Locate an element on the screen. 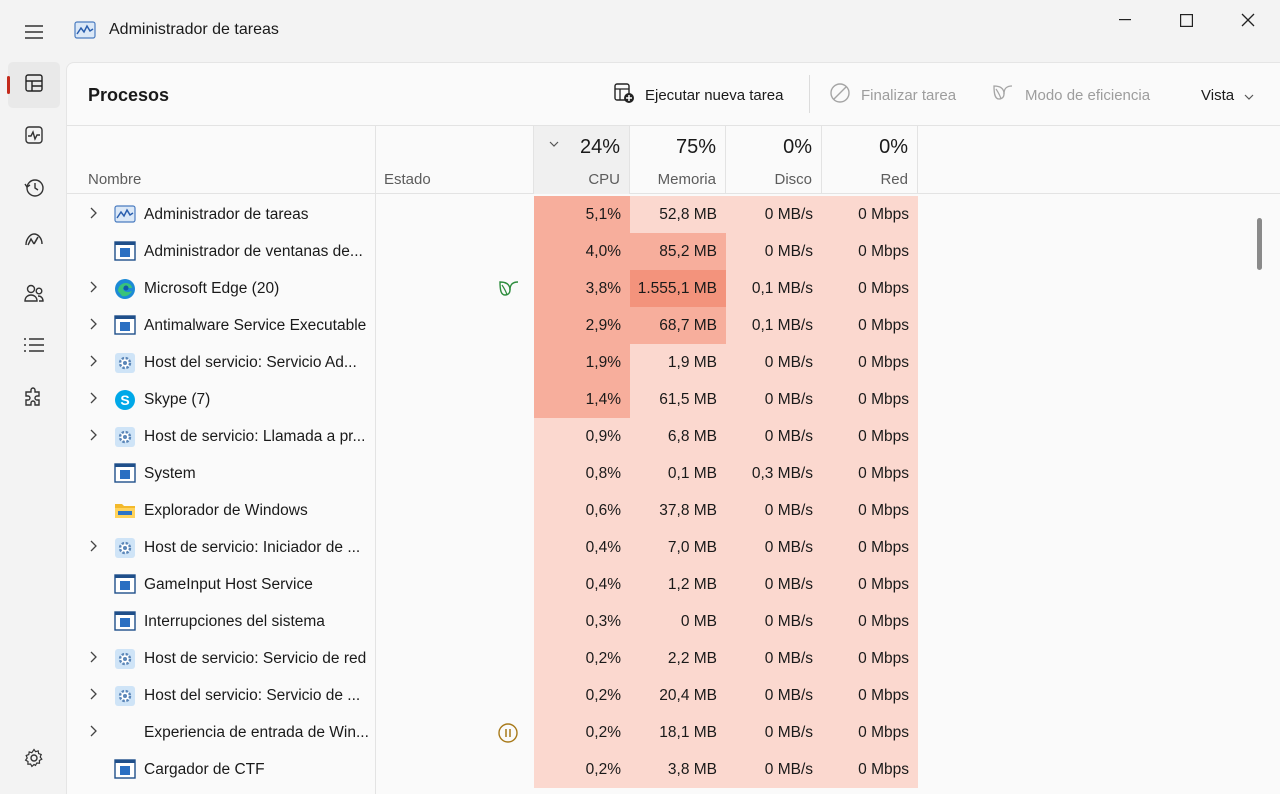 The width and height of the screenshot is (1280, 794). minimize-button is located at coordinates (1125, 20).